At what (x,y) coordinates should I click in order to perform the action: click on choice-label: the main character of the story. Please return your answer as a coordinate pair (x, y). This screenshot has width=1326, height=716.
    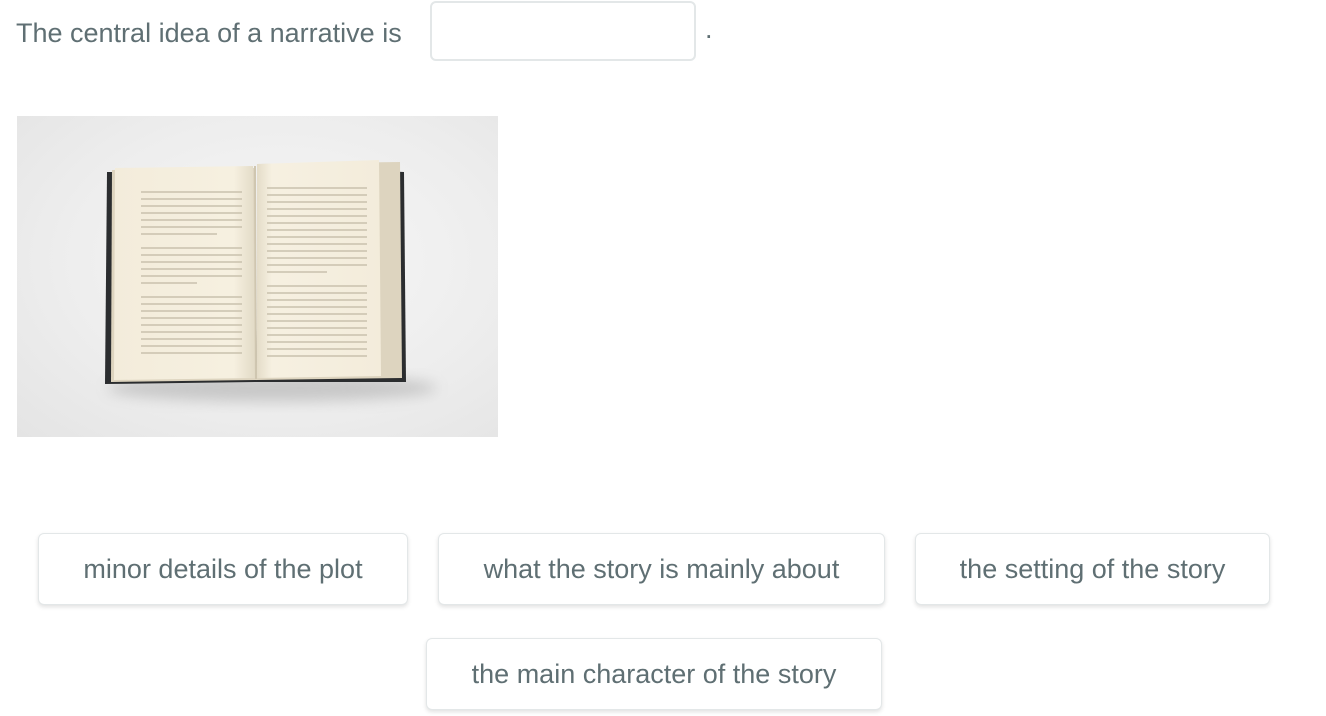
    Looking at the image, I should click on (654, 673).